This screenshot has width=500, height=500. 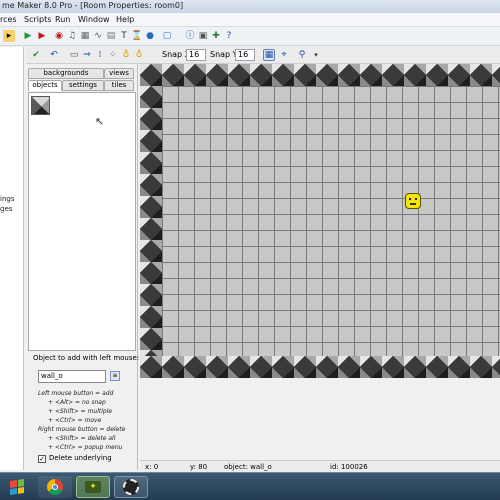 I want to click on menu-scripts: Scripts, so click(x=37, y=19).